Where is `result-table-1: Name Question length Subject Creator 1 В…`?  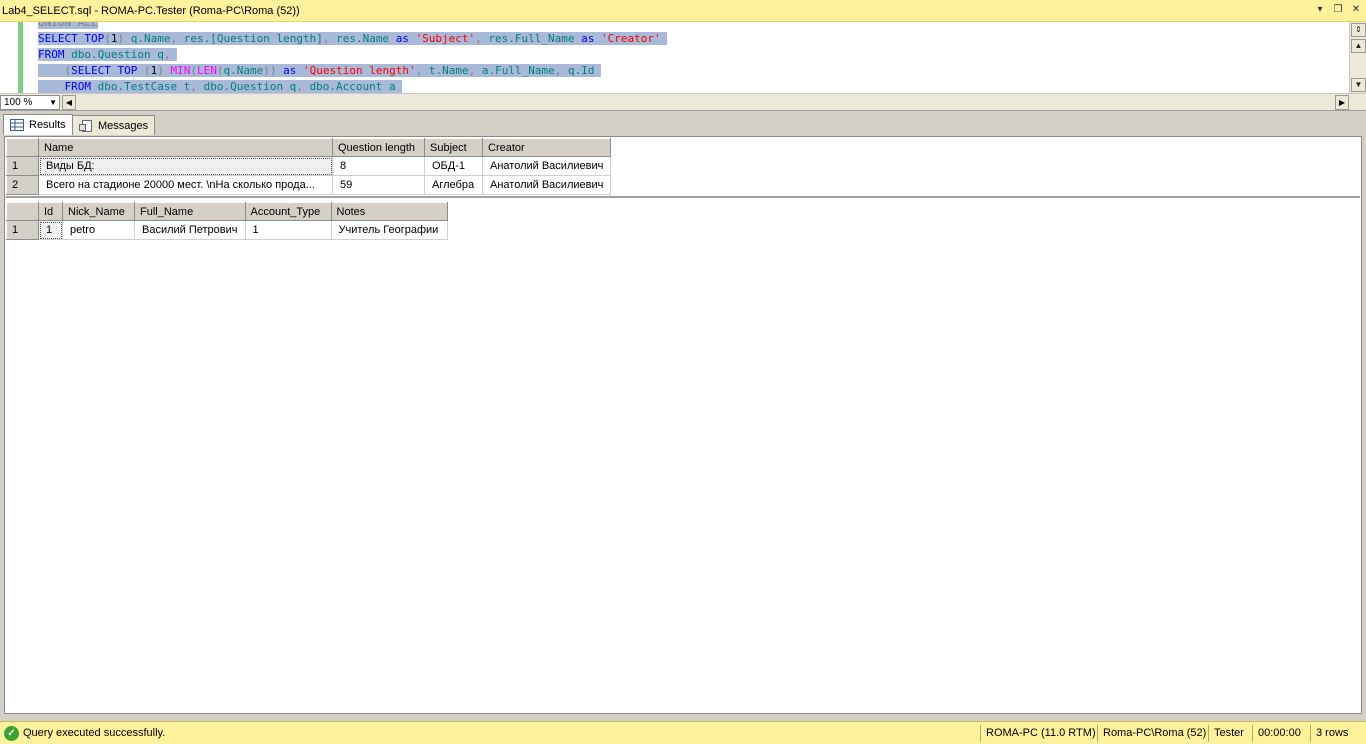
result-table-1: Name Question length Subject Creator 1 В… is located at coordinates (309, 166).